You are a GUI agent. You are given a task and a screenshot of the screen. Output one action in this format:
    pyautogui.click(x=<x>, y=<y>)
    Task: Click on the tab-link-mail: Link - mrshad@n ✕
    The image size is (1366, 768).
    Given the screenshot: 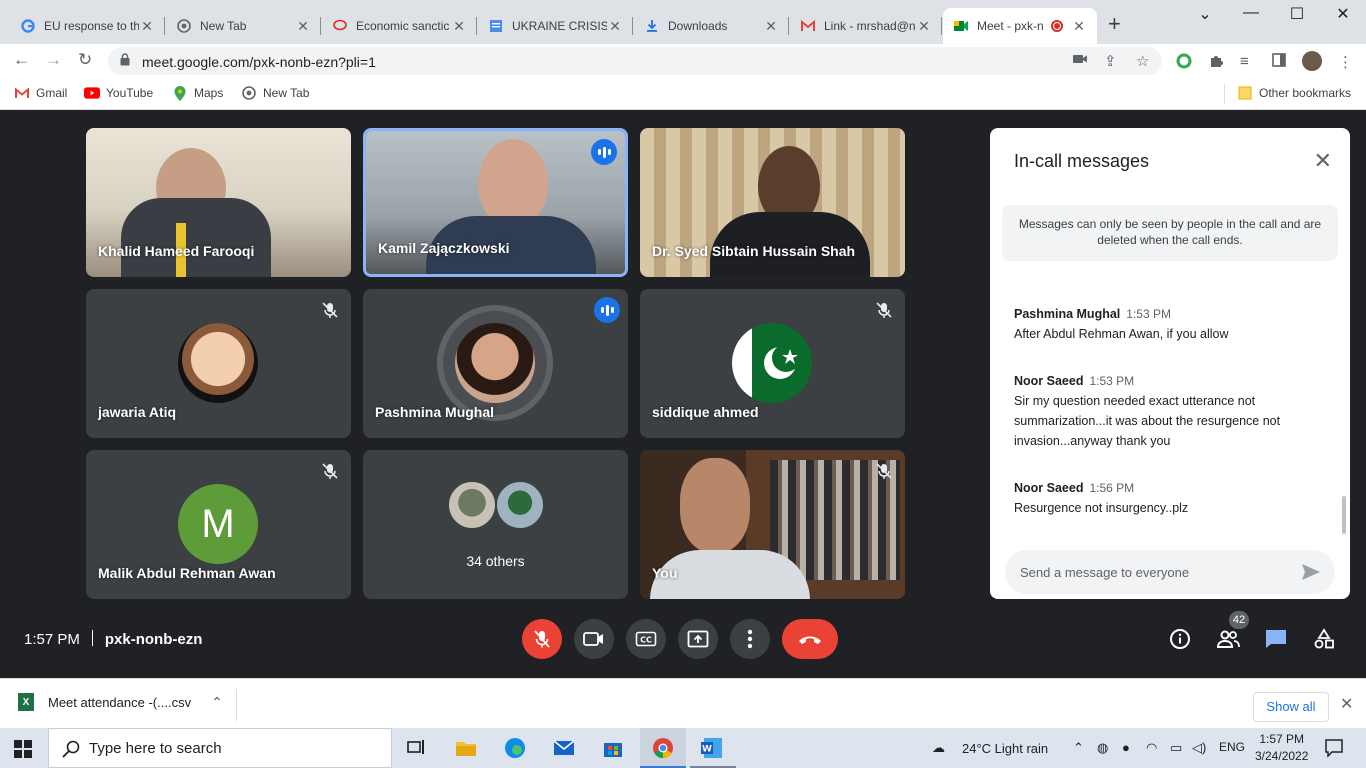 What is the action you would take?
    pyautogui.click(x=866, y=26)
    